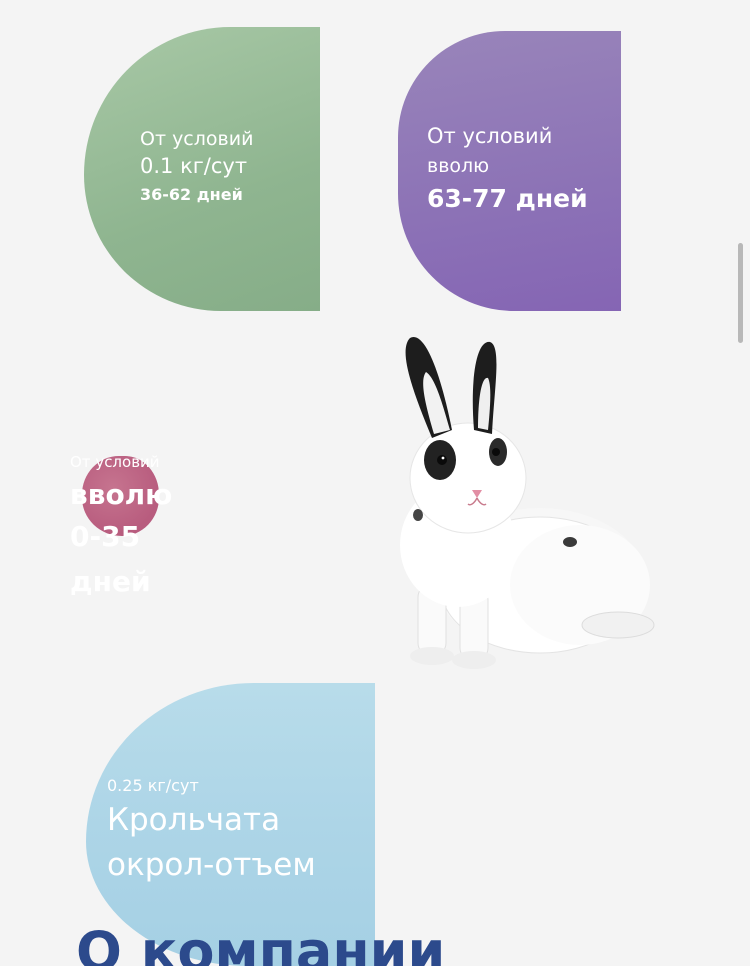 The width and height of the screenshot is (750, 966). What do you see at coordinates (527, 502) in the screenshot?
I see `rabbit-image` at bounding box center [527, 502].